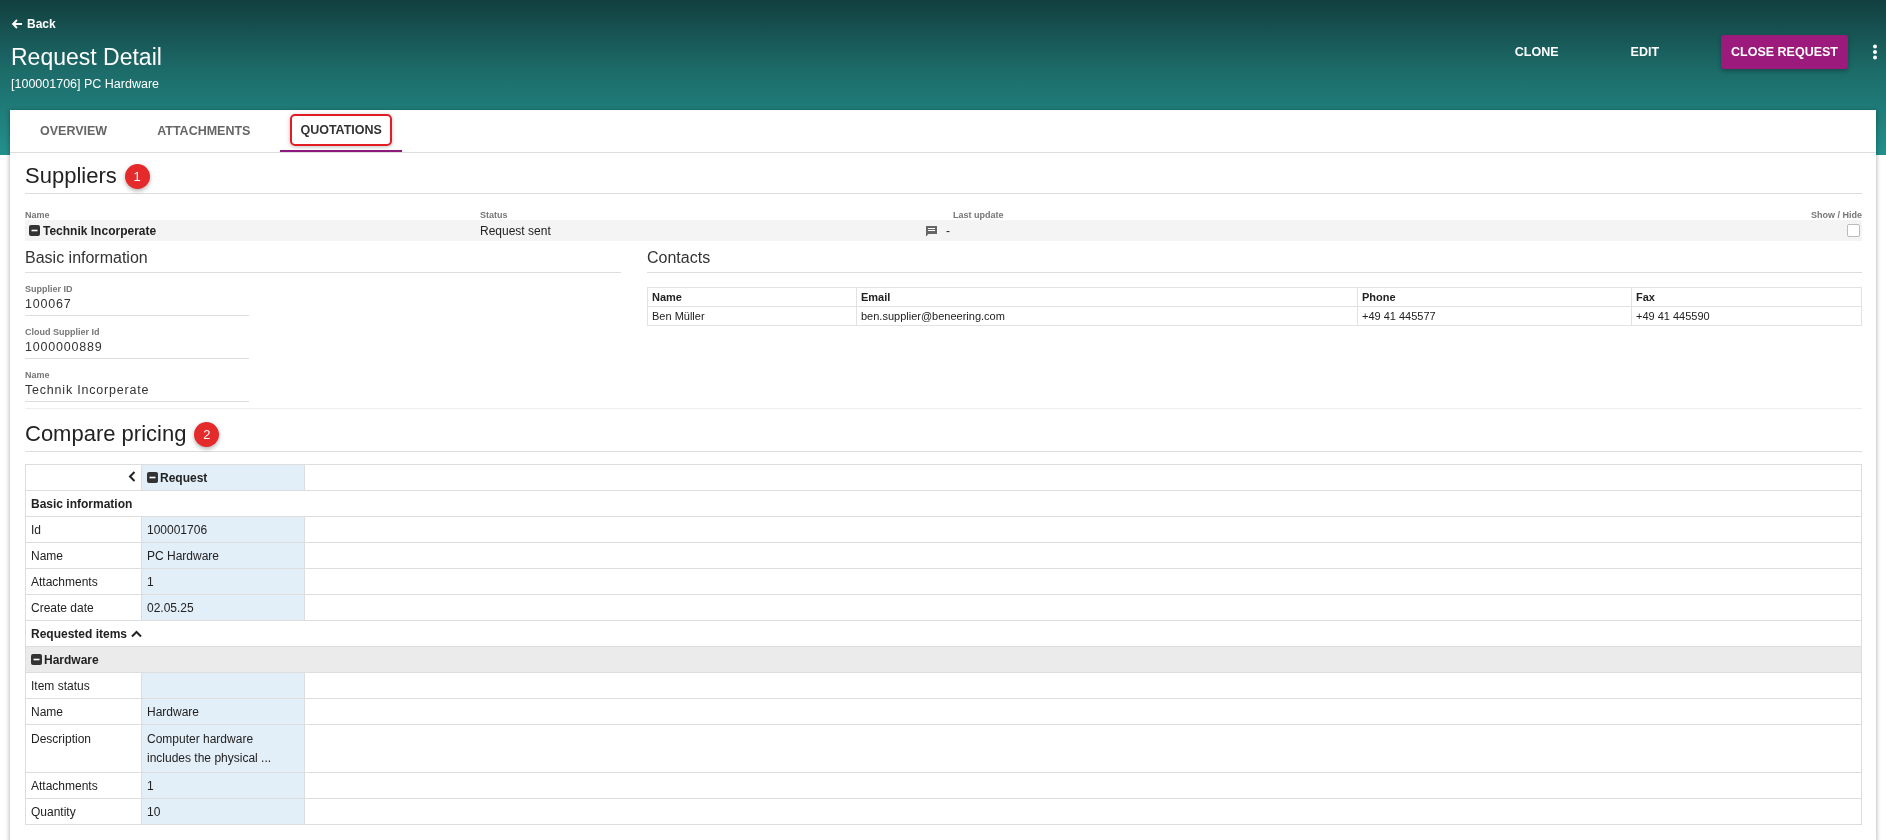 The height and width of the screenshot is (840, 1886). Describe the element at coordinates (207, 434) in the screenshot. I see `step-badge: 2` at that location.